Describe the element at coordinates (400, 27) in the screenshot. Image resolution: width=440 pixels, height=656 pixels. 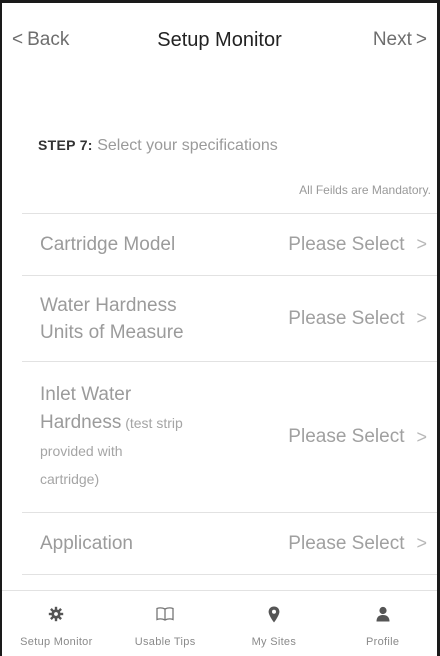
I see `next-button: Next >` at that location.